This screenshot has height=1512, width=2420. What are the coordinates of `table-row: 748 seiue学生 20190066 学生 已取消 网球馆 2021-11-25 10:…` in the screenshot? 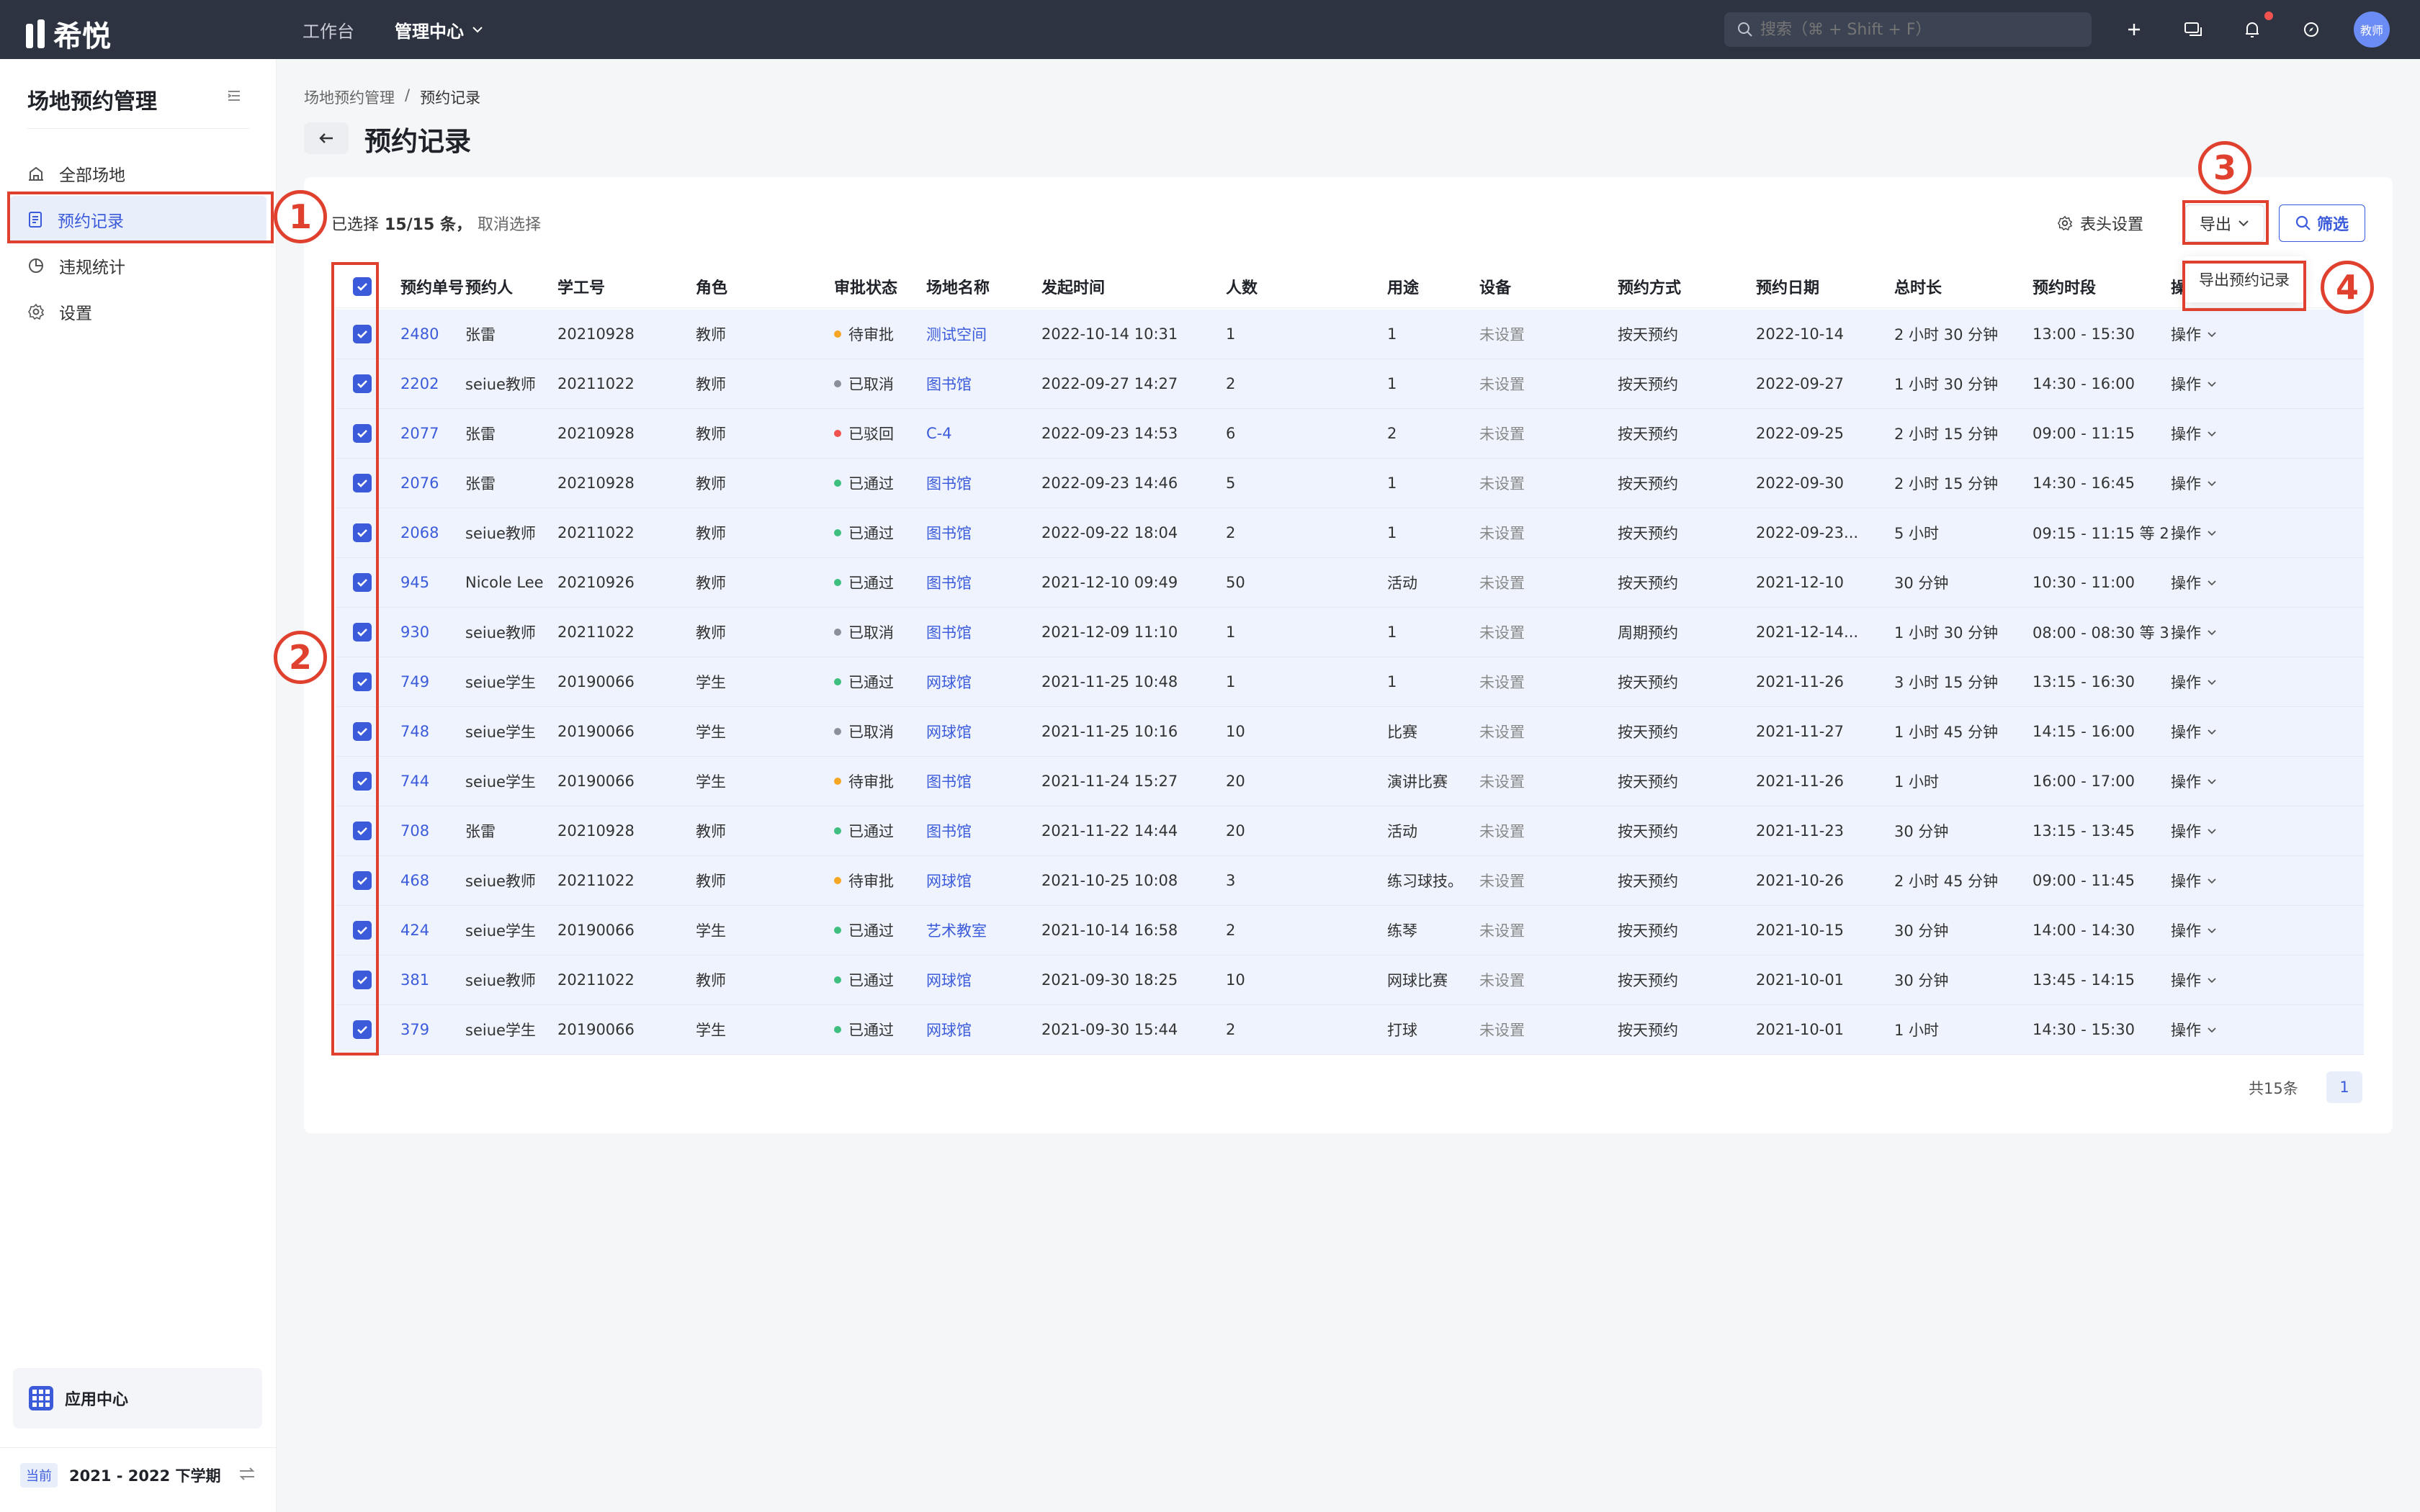 It's located at (1350, 732).